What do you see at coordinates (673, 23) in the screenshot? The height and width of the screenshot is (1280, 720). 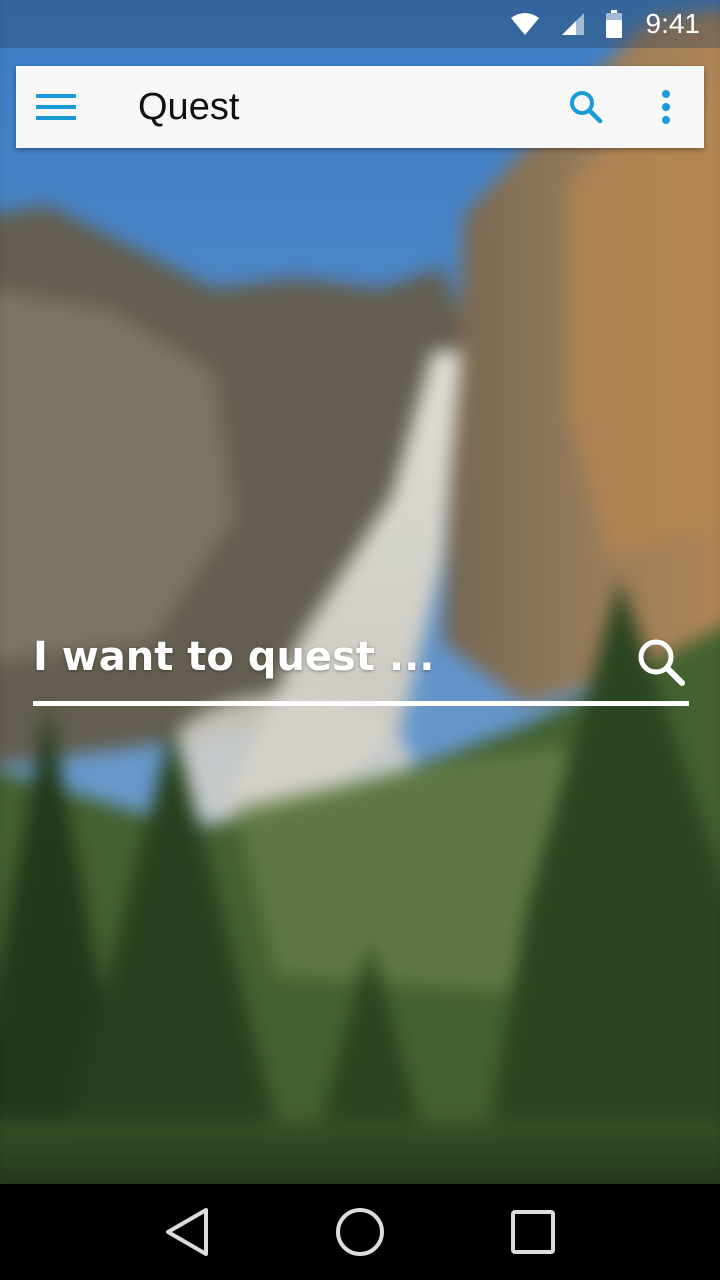 I see `status-time: 9:41` at bounding box center [673, 23].